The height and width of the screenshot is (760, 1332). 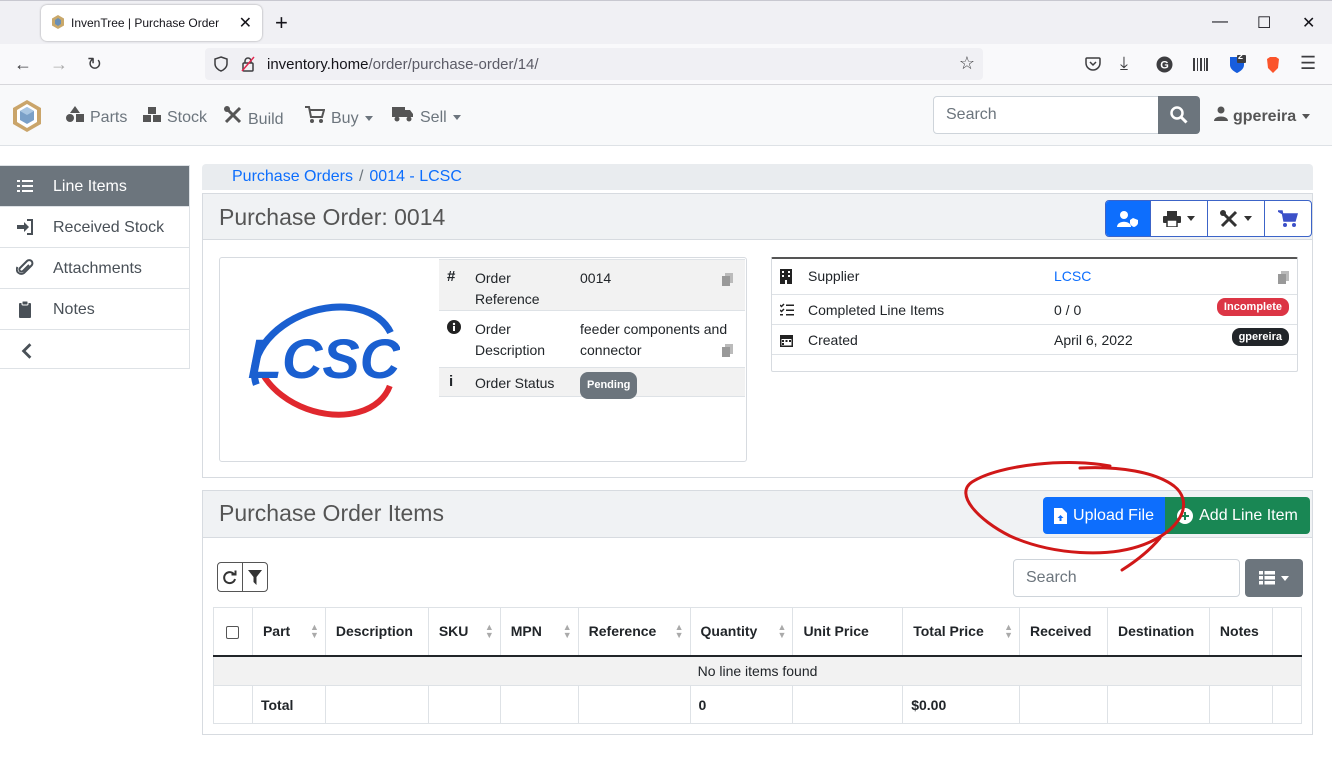 I want to click on column-header-quantity: Quantity ▲ ▼, so click(x=741, y=632).